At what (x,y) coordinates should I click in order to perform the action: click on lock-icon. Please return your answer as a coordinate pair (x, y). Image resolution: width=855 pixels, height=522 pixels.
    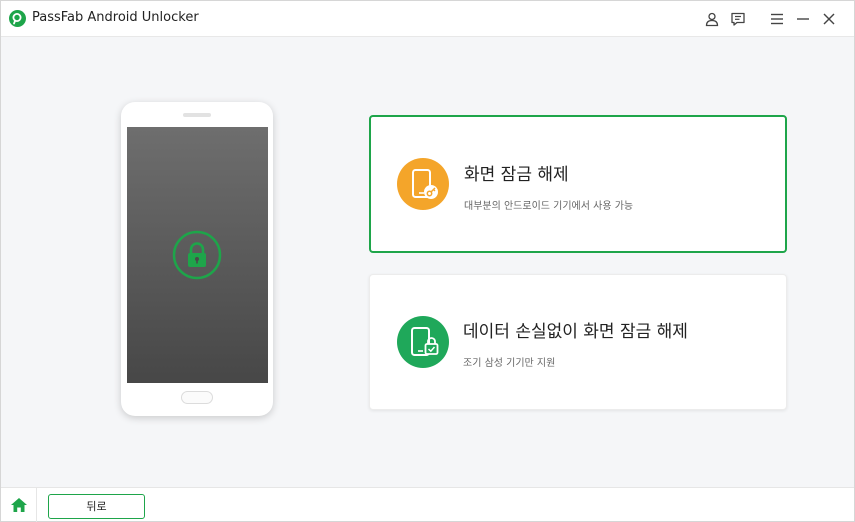
    Looking at the image, I should click on (197, 255).